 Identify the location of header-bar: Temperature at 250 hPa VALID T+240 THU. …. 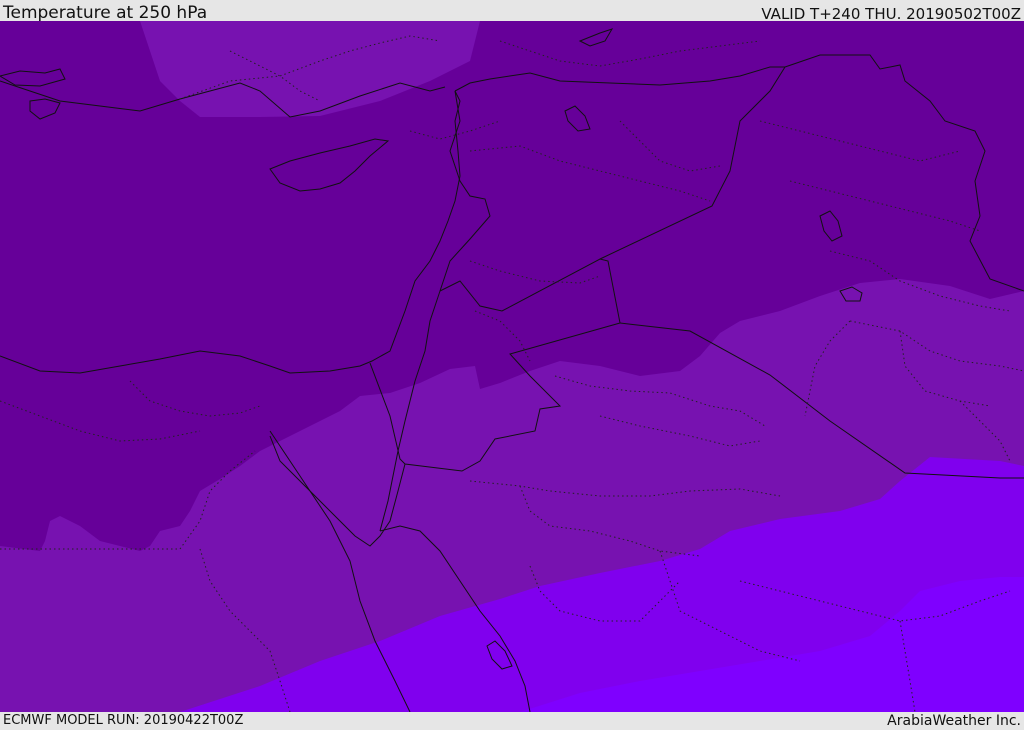
(512, 11).